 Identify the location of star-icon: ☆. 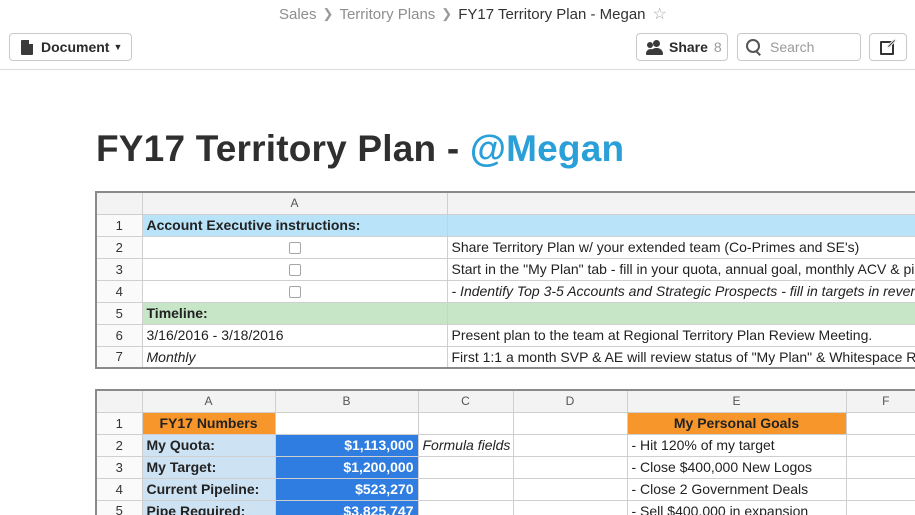
(660, 14).